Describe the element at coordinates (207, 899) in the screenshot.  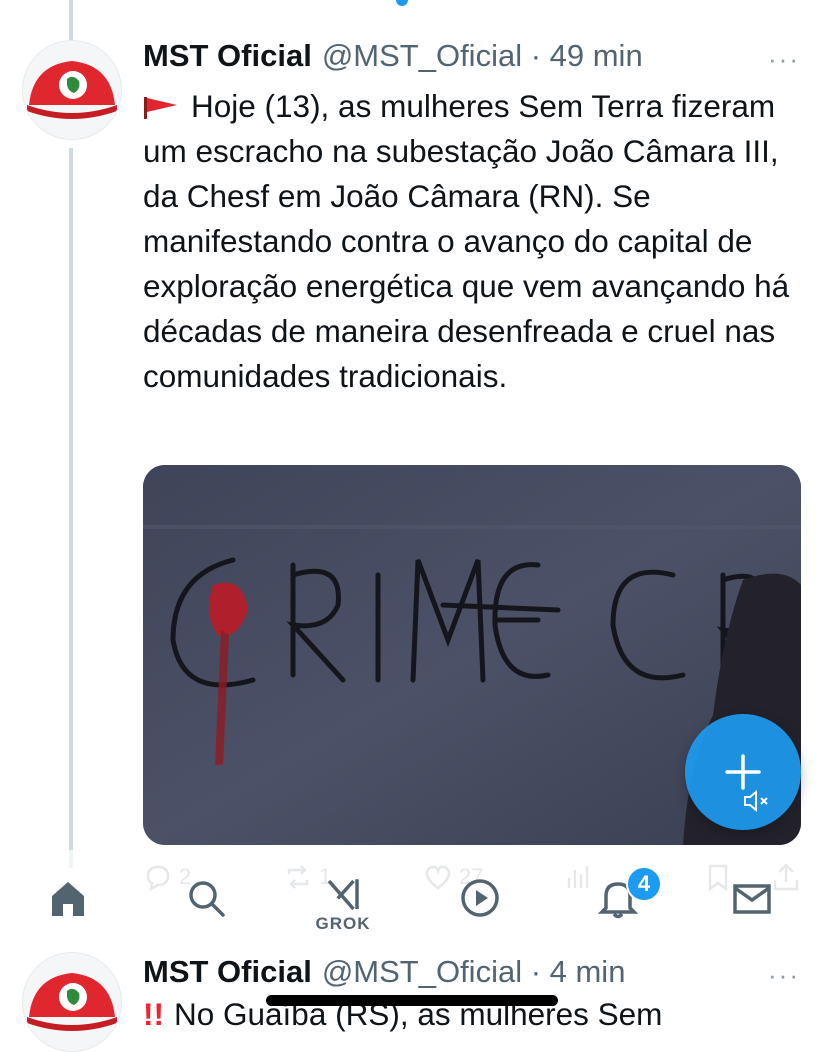
I see `search-icon` at that location.